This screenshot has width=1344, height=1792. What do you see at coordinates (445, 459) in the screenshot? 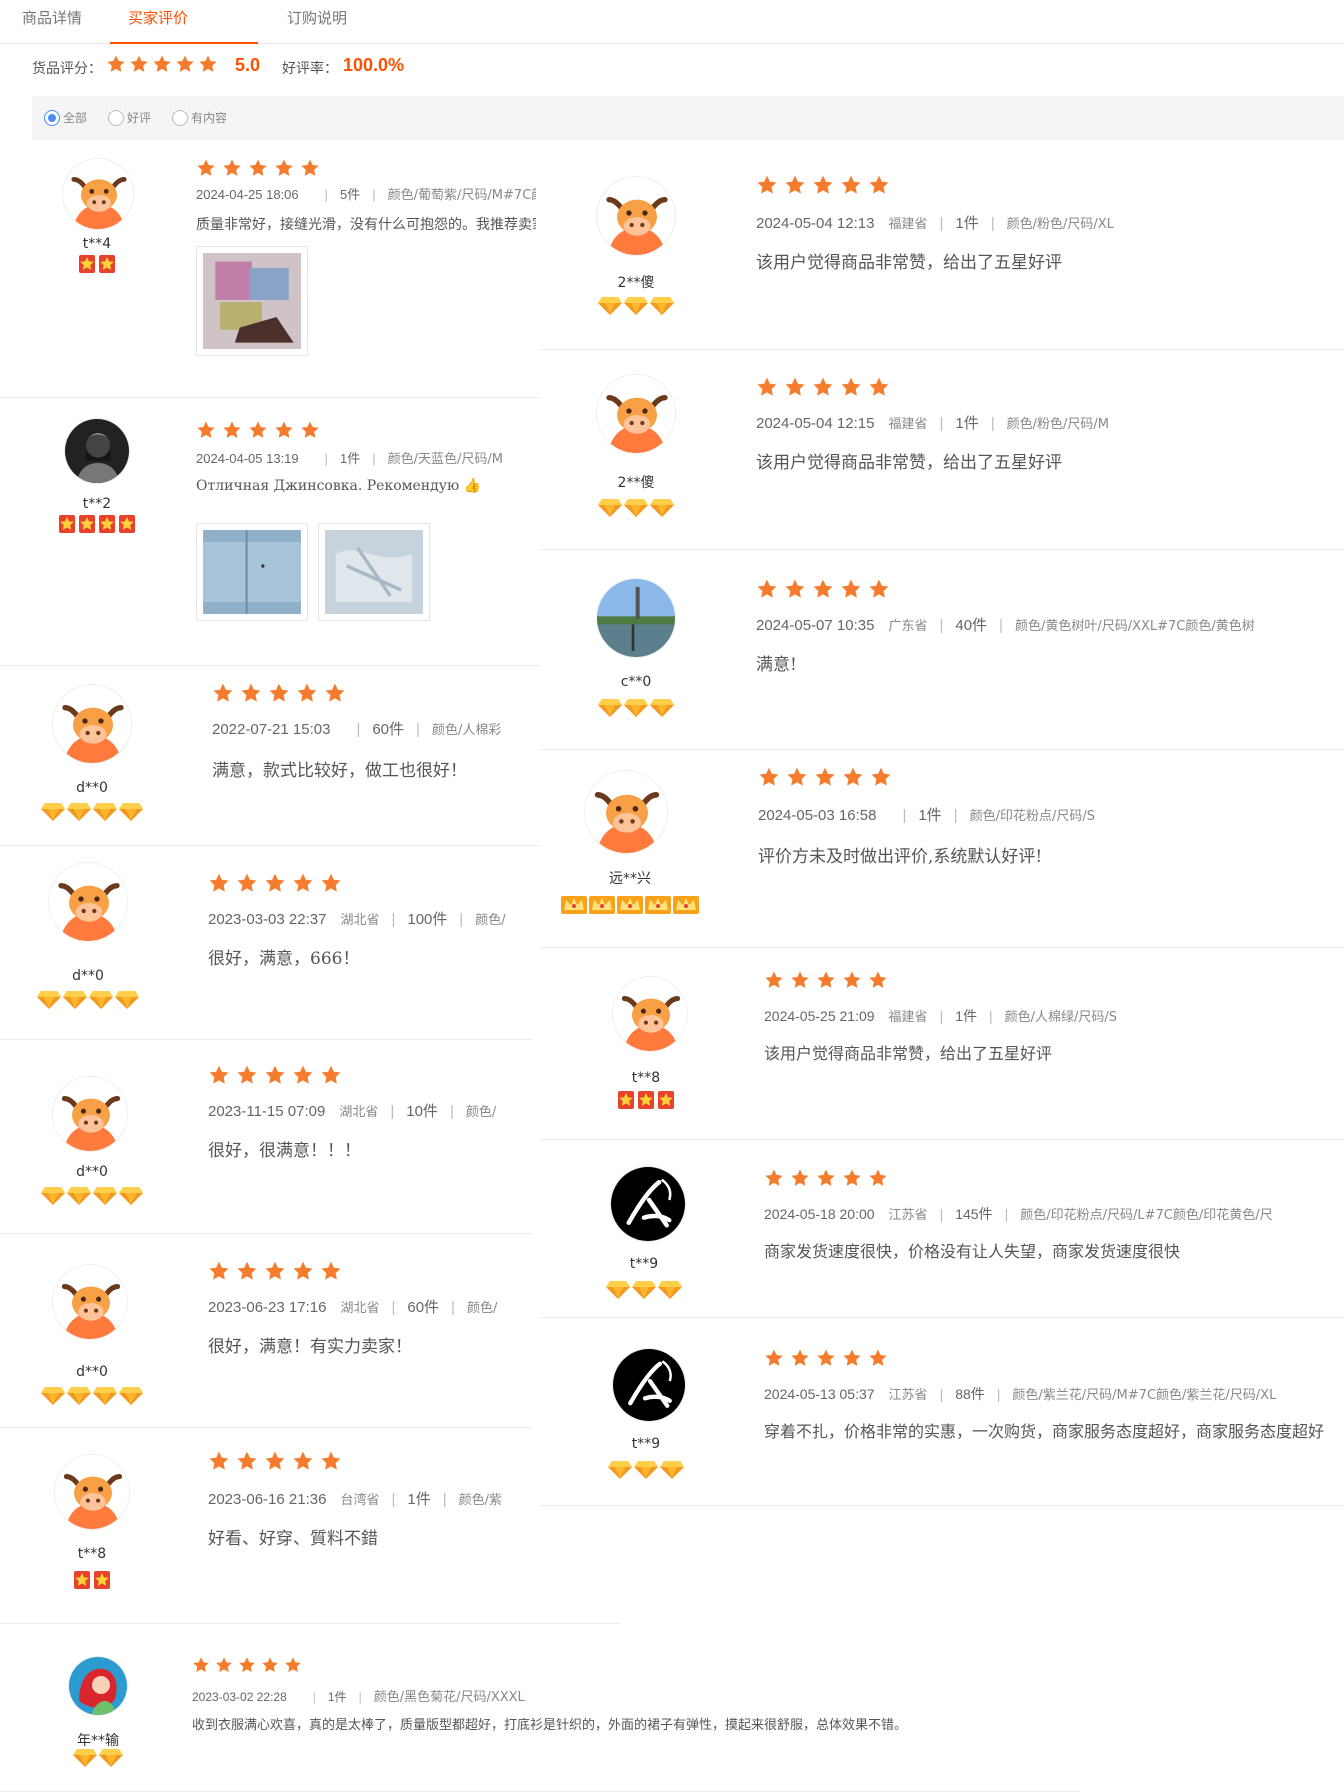
I see `review-spec: 颜色/天蓝色/尺码/M` at bounding box center [445, 459].